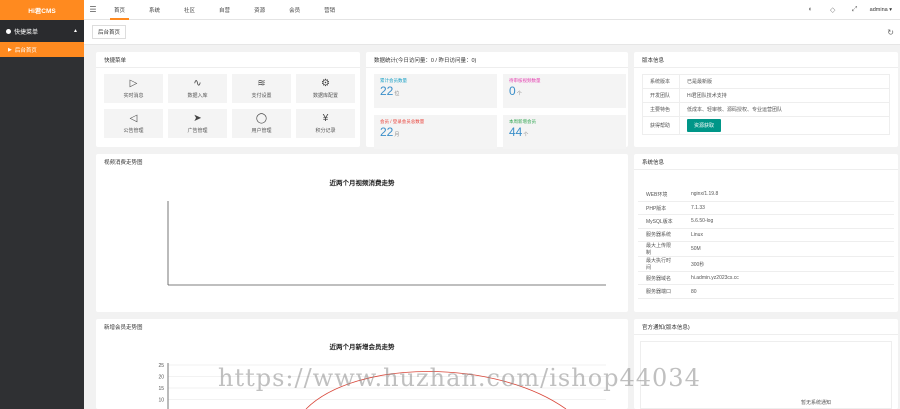 The image size is (900, 409). I want to click on table-row: WEB环境 nginx/1.19.8, so click(766, 195).